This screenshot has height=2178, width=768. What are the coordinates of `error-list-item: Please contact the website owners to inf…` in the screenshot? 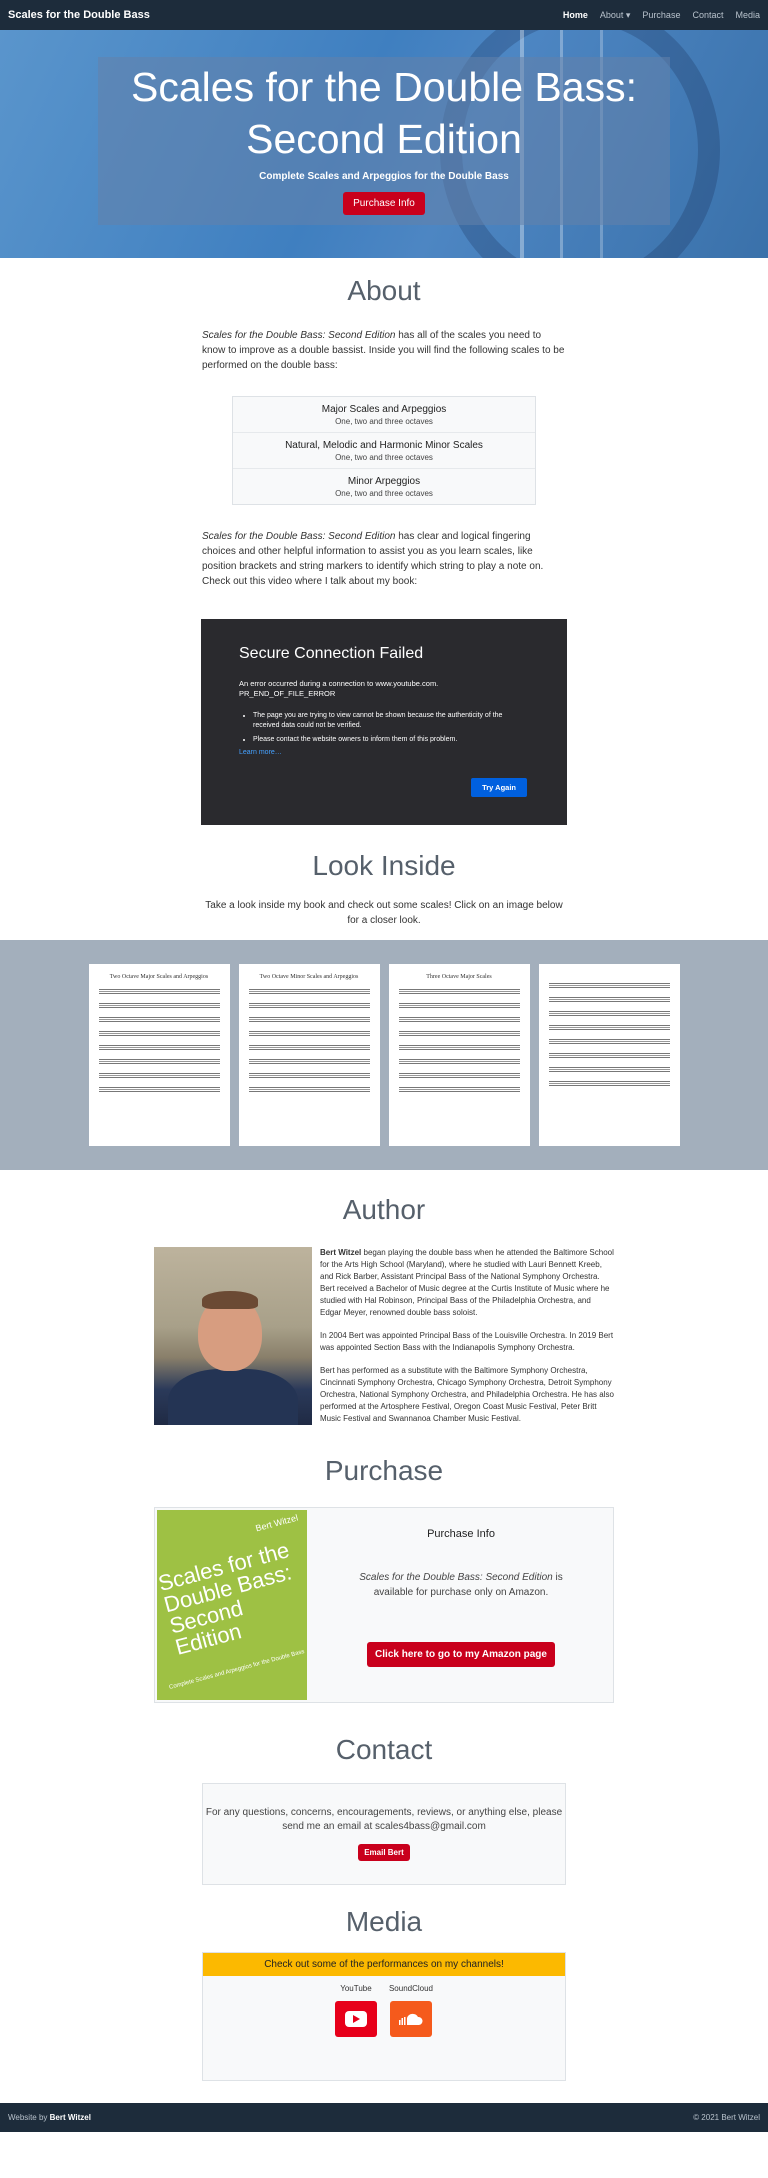 It's located at (391, 740).